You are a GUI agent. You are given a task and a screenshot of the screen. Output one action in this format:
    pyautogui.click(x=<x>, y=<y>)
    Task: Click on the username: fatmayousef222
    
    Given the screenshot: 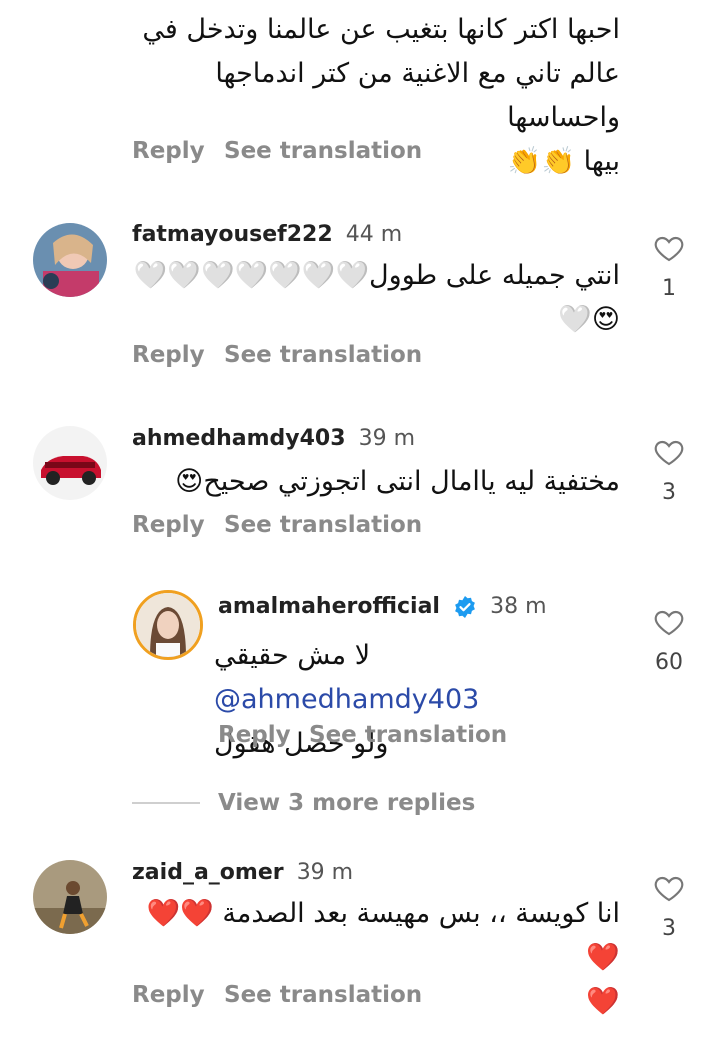 What is the action you would take?
    pyautogui.click(x=232, y=234)
    